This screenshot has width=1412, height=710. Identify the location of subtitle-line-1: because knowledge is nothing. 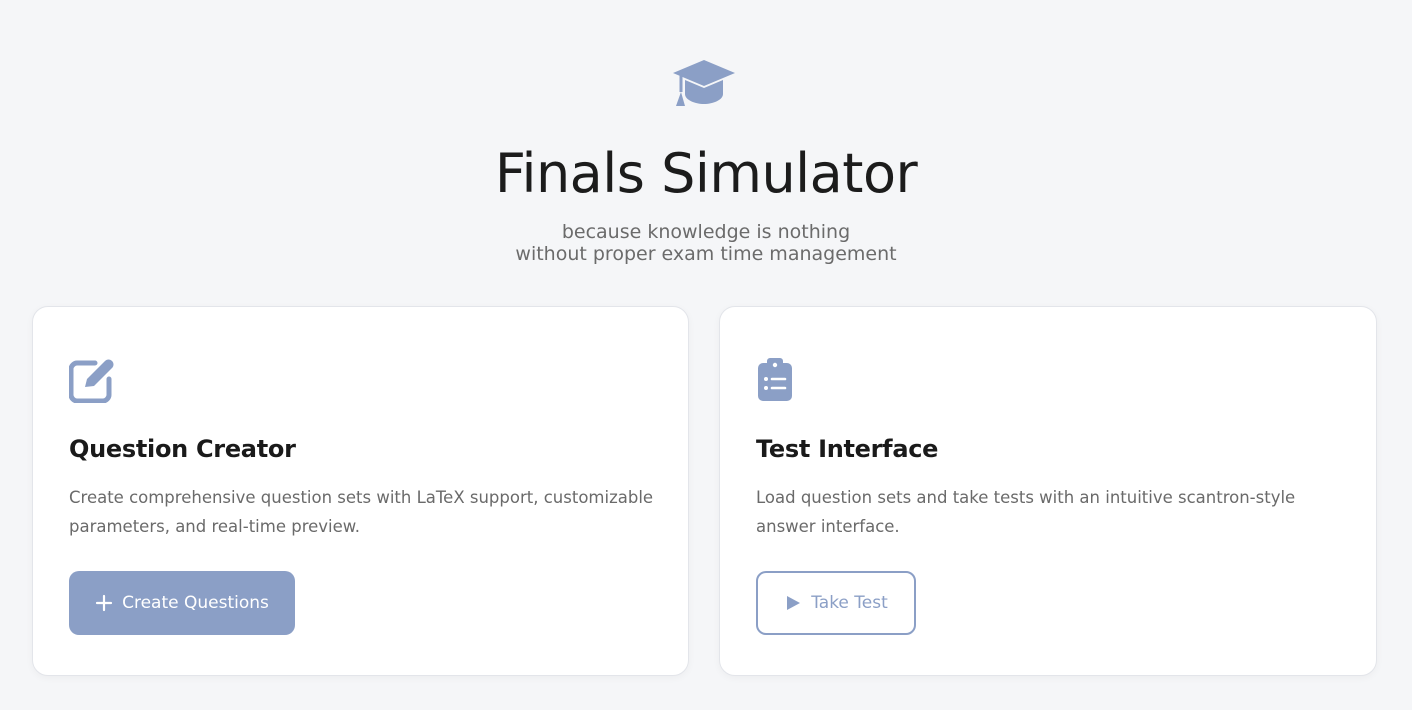
(706, 232).